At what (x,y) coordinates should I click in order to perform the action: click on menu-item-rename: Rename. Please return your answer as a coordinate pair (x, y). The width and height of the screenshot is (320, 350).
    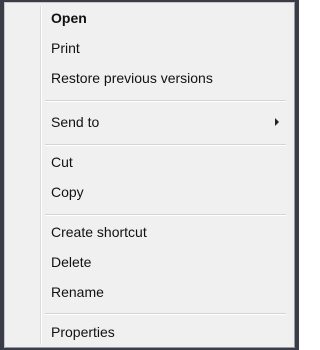
    Looking at the image, I should click on (149, 292).